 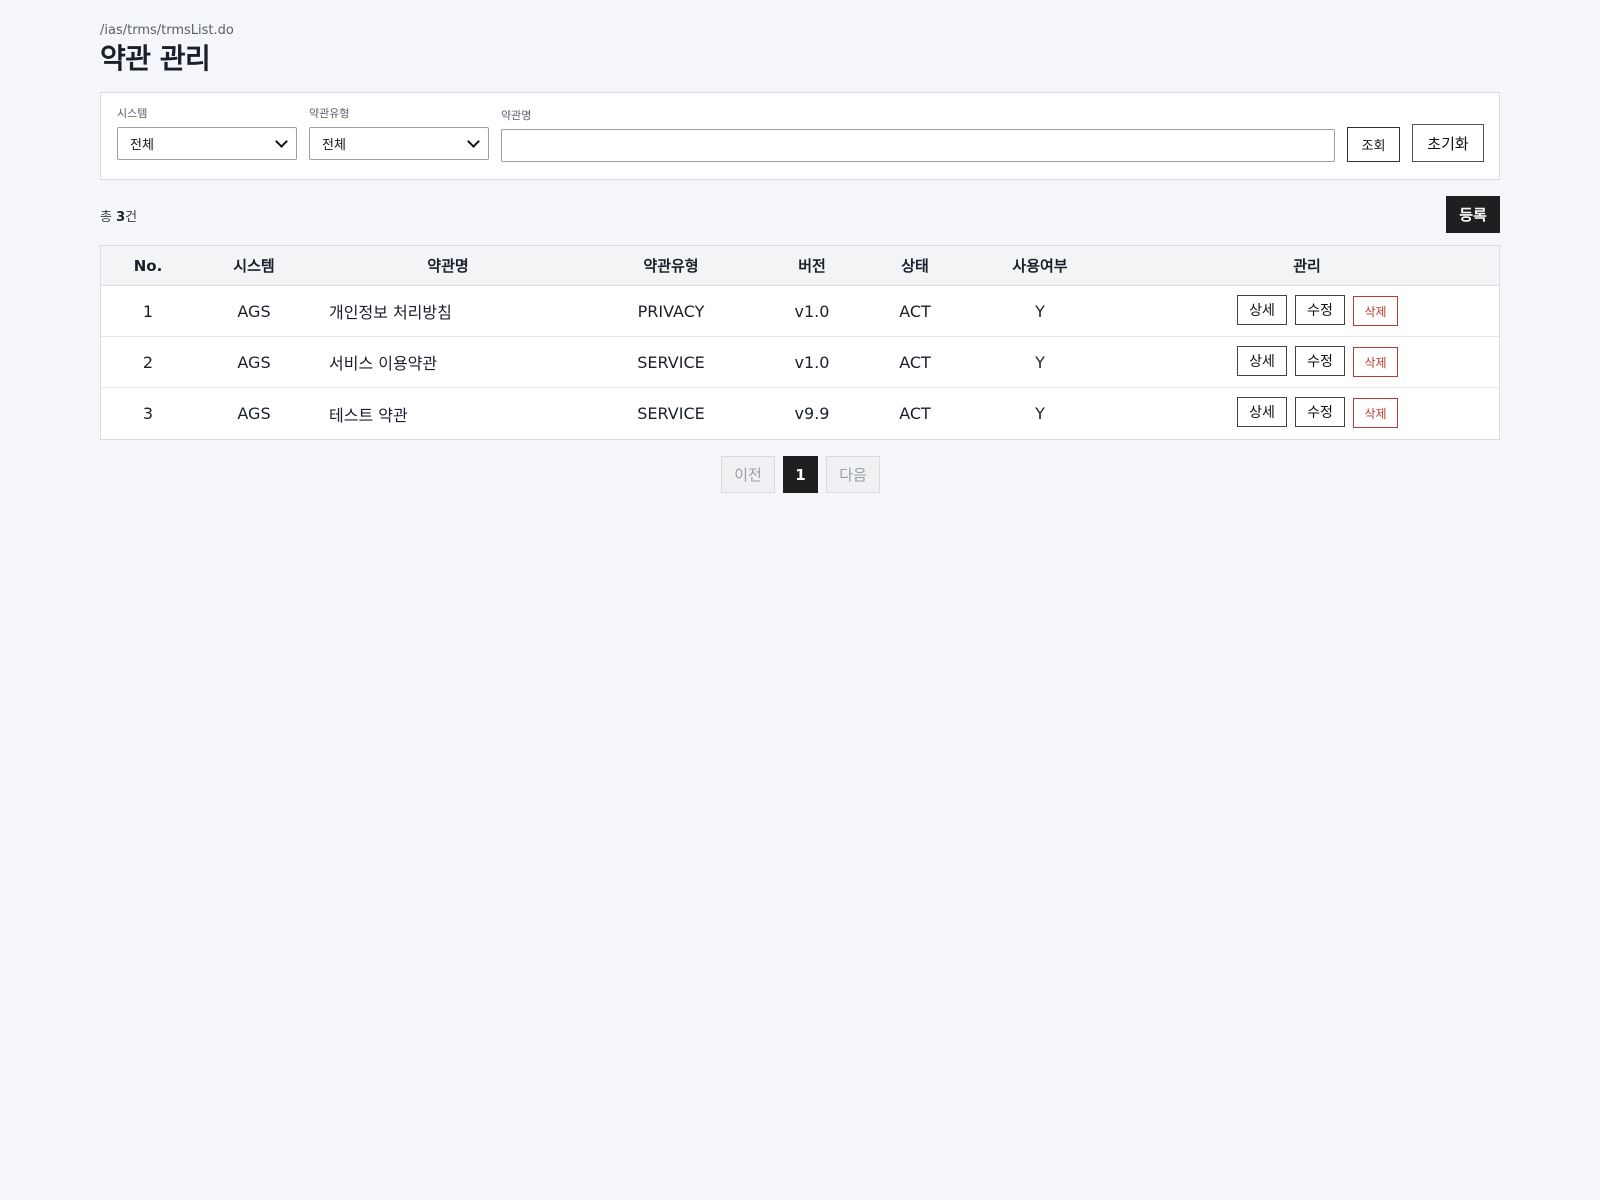 I want to click on register-button: 등록, so click(x=1473, y=214).